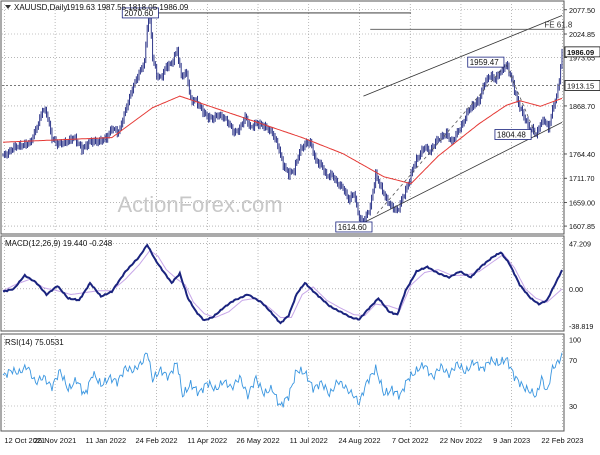 This screenshot has width=600, height=455. Describe the element at coordinates (207, 440) in the screenshot. I see `x-tick-label: 11 Apr 2022` at that location.